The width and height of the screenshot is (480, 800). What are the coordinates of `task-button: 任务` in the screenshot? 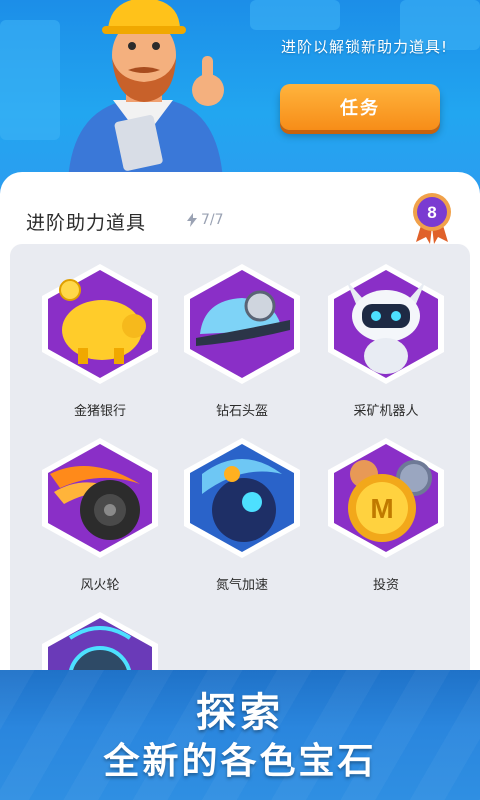 It's located at (360, 107).